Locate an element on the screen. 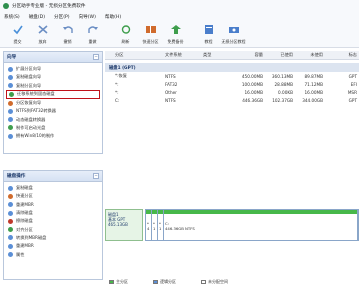 Image resolution: width=359 pixels, height=286 pixels. toolbar-backup-button: 免费备份 is located at coordinates (175, 34).